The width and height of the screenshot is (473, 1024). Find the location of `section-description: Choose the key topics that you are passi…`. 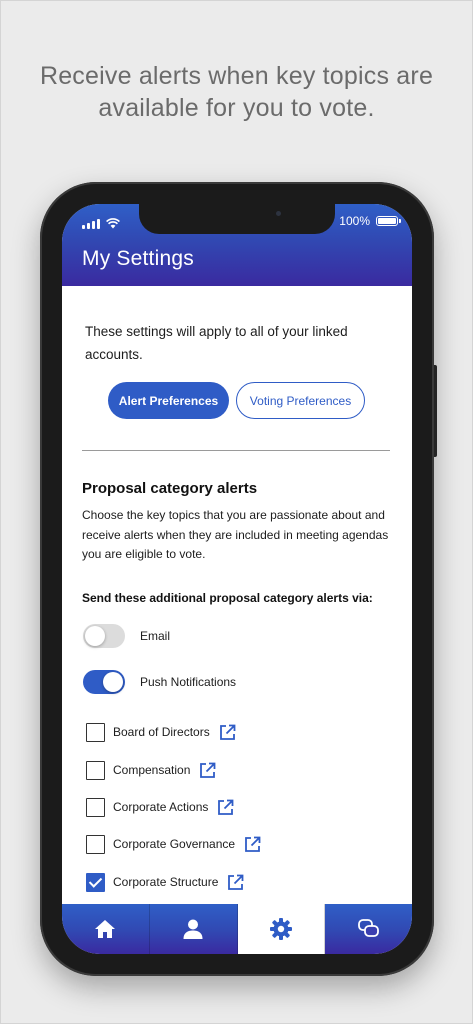

section-description: Choose the key topics that you are passi… is located at coordinates (235, 534).